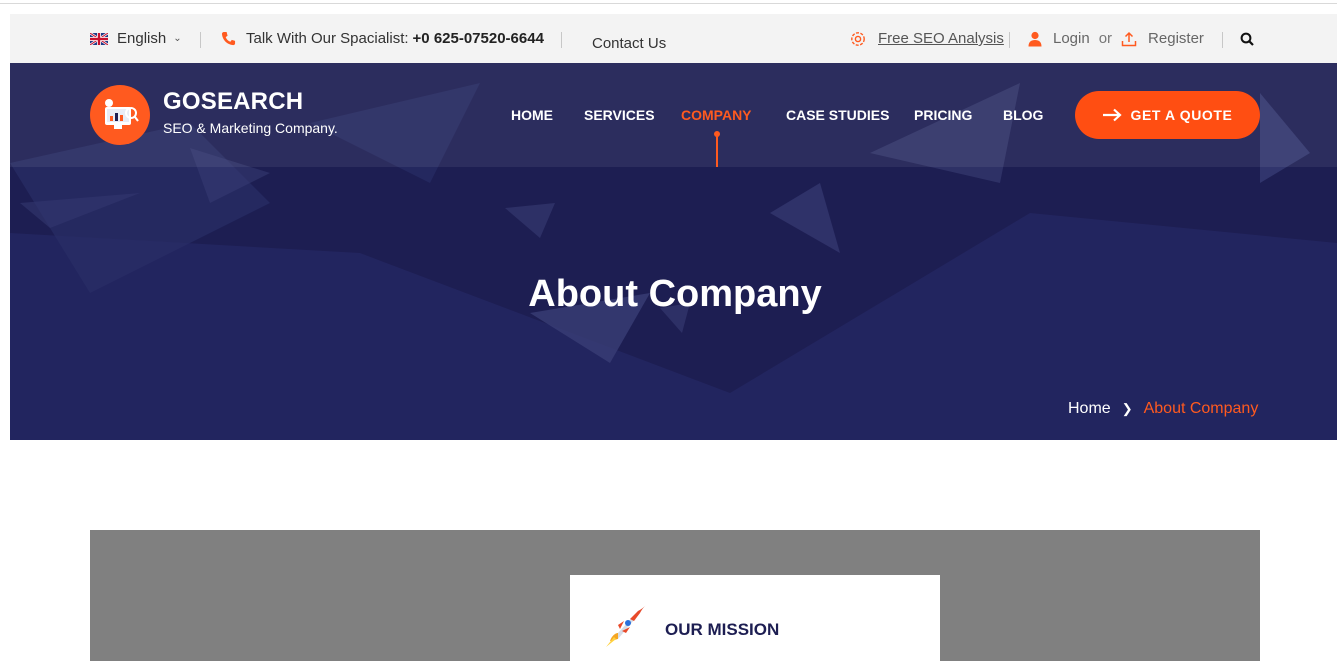  I want to click on breadcrumb-current: About Company, so click(1201, 408).